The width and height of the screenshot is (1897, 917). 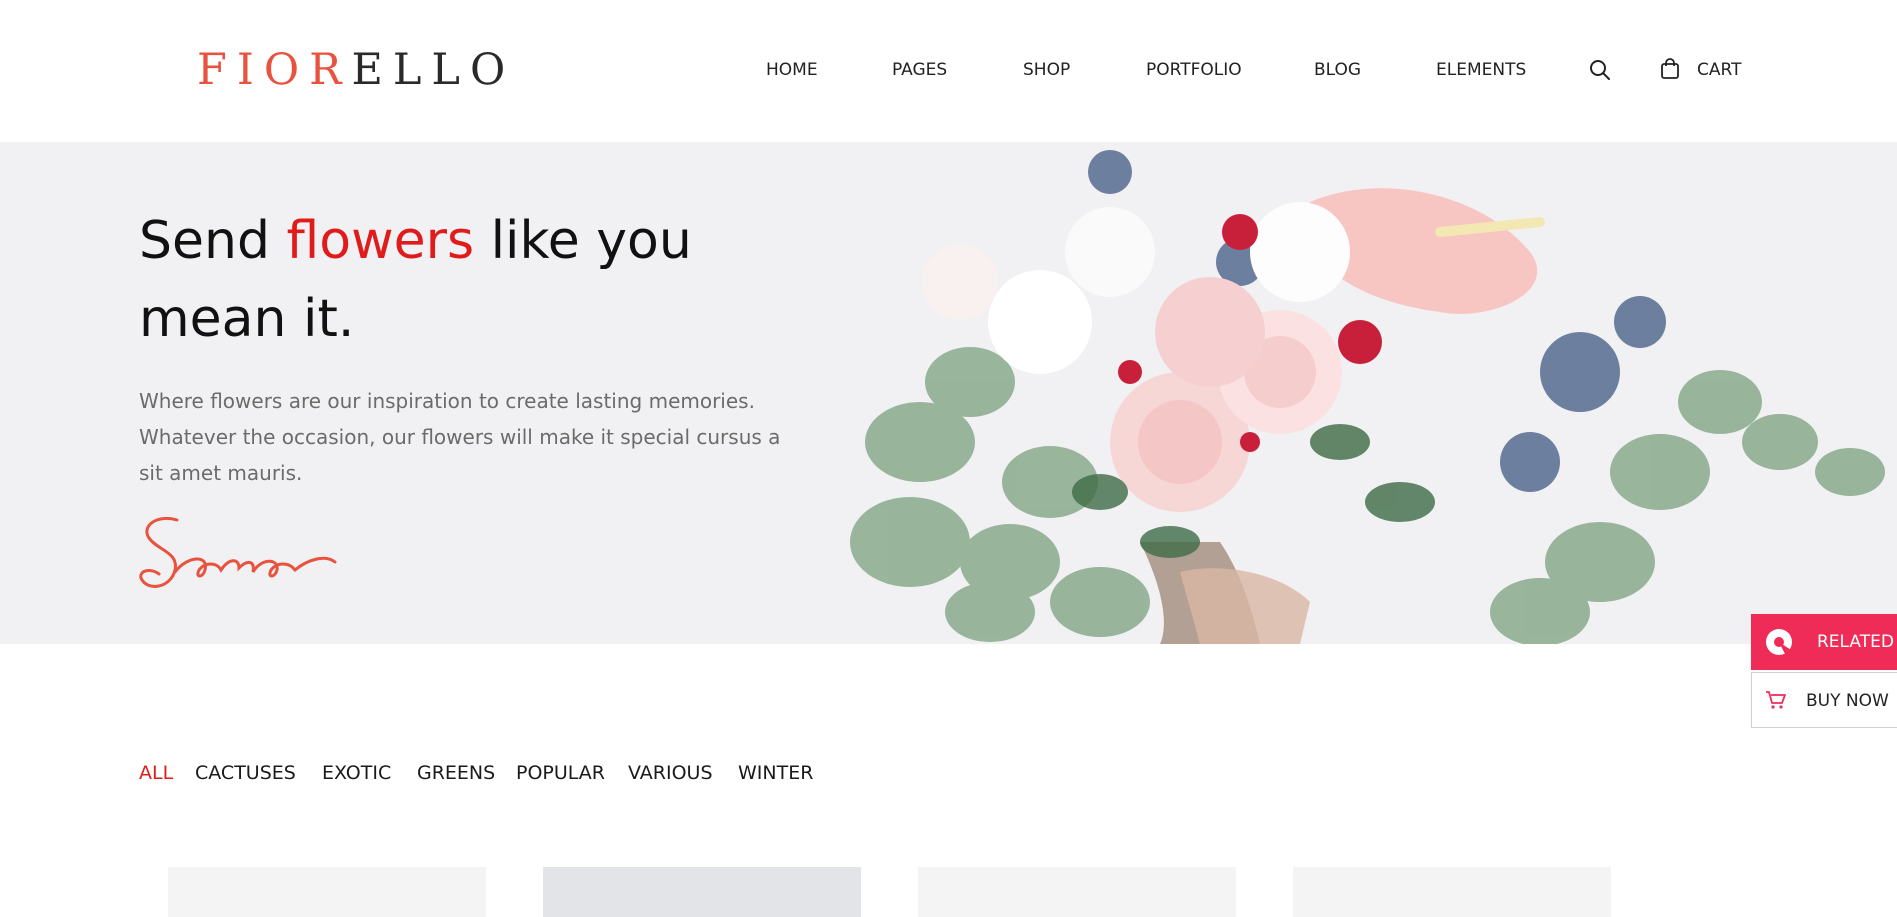 I want to click on nav-blog: BLOG, so click(x=1337, y=70).